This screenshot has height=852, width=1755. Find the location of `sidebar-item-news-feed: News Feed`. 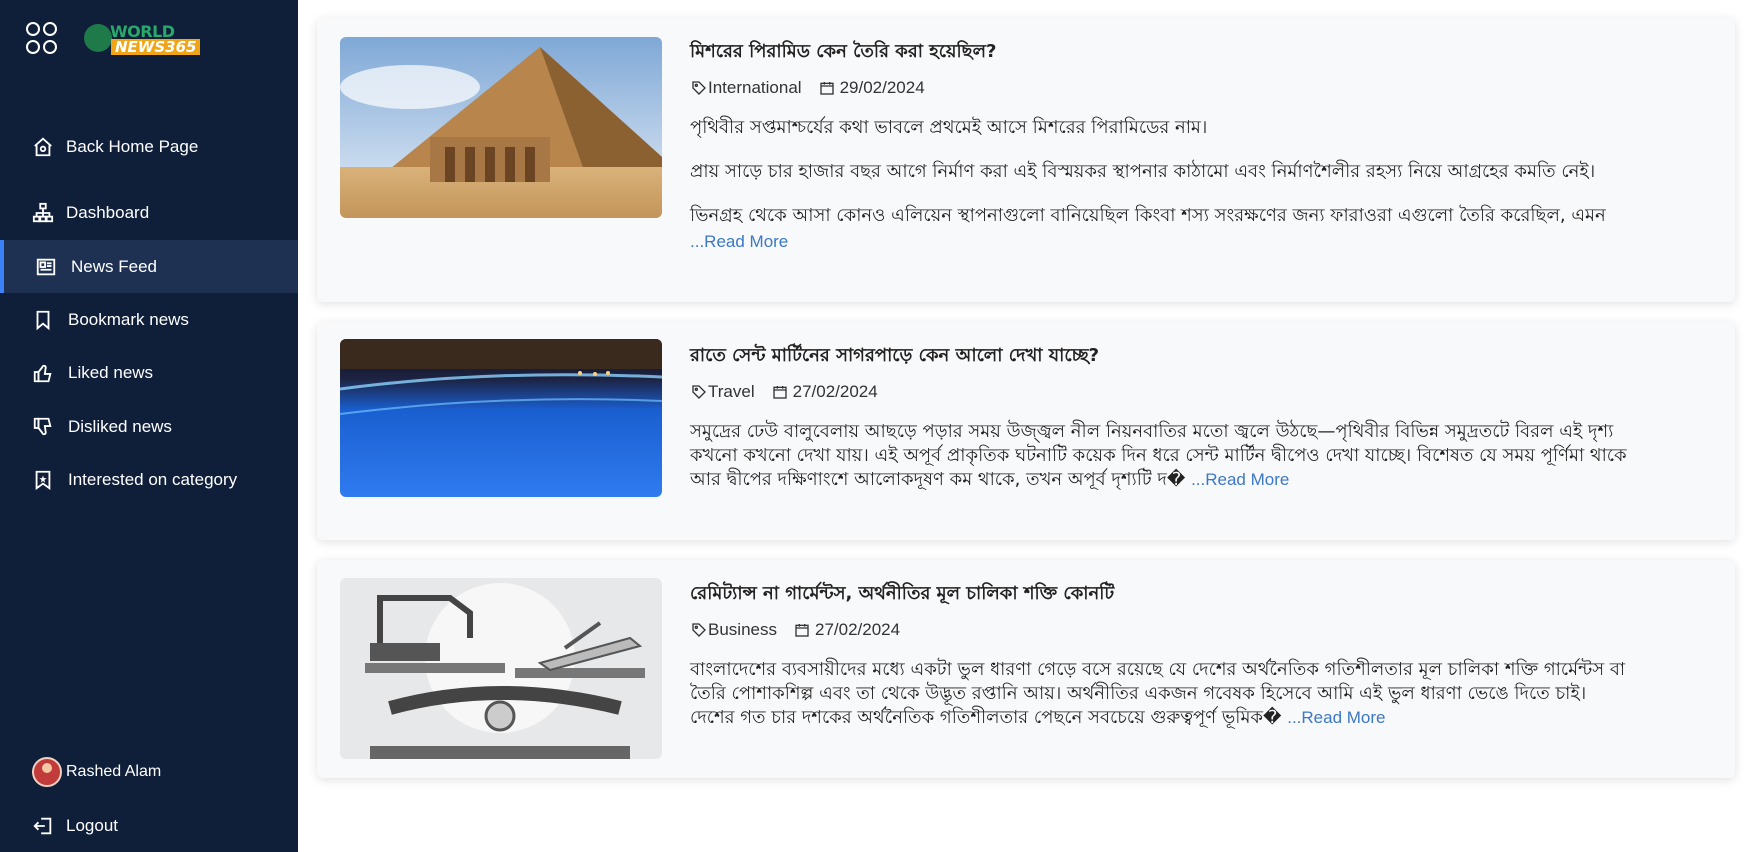

sidebar-item-news-feed: News Feed is located at coordinates (149, 266).